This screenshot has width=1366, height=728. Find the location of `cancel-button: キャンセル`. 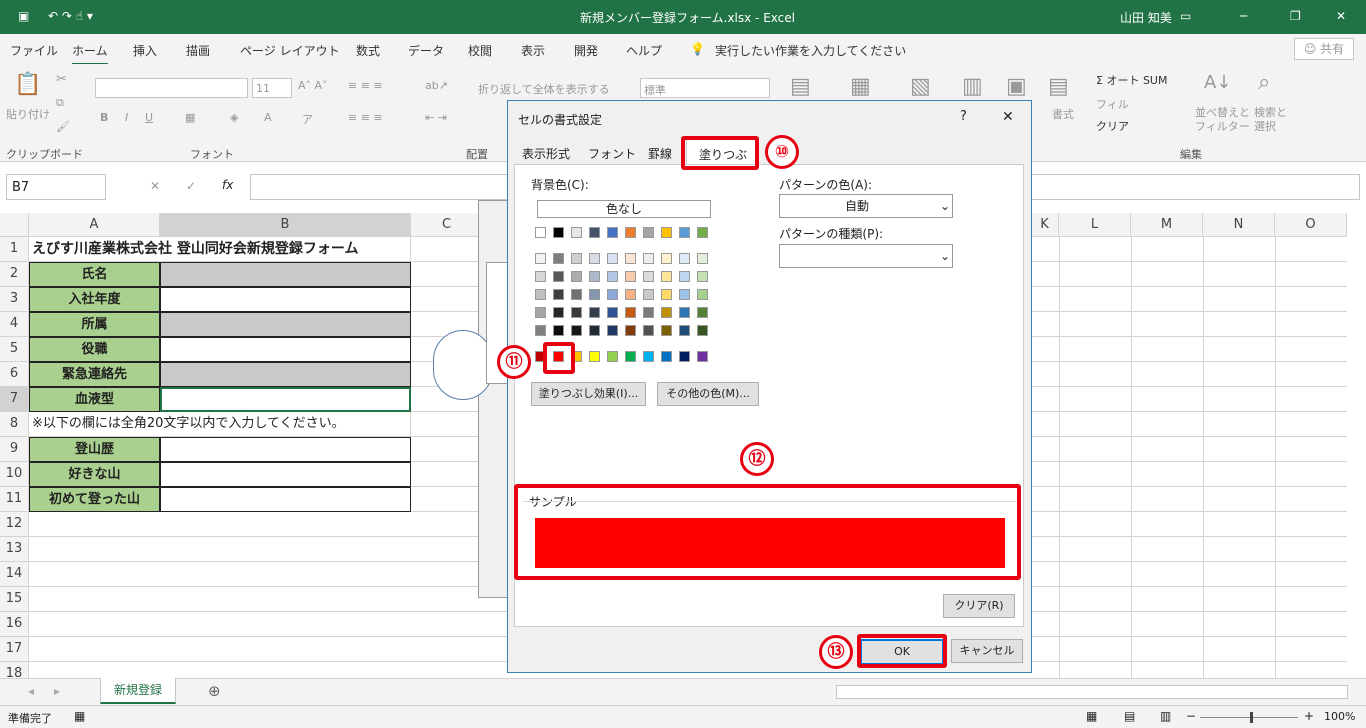

cancel-button: キャンセル is located at coordinates (987, 651).